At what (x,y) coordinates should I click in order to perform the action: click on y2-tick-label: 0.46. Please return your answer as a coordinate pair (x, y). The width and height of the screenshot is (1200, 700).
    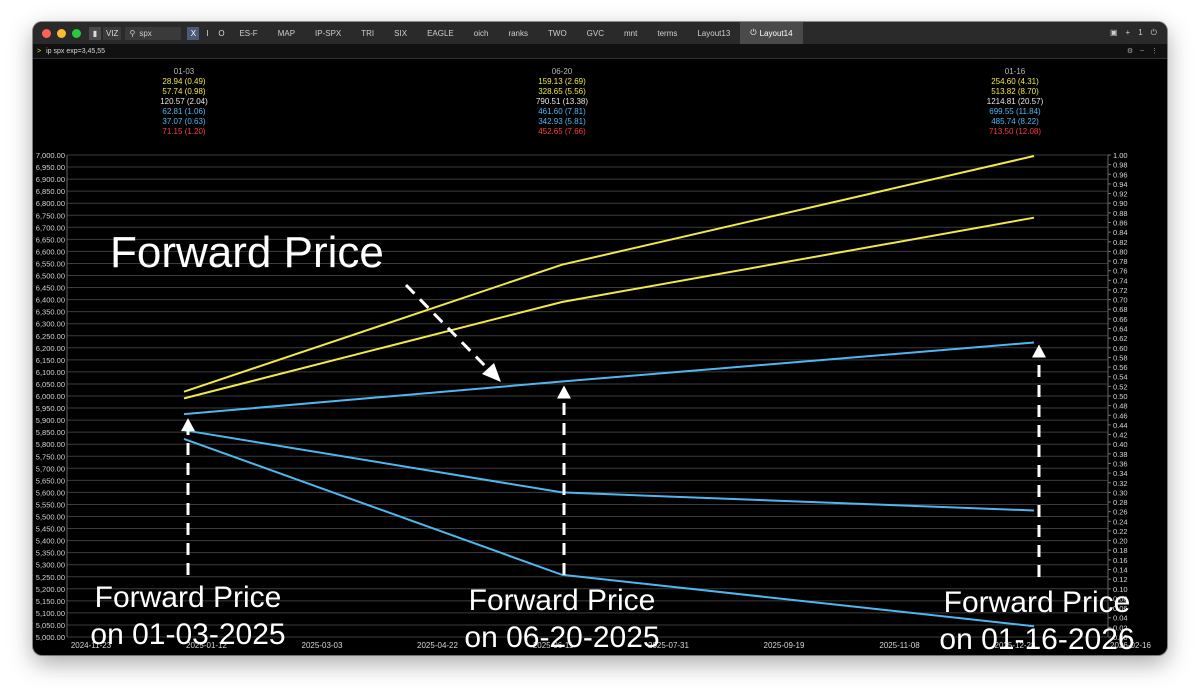
    Looking at the image, I should click on (1120, 415).